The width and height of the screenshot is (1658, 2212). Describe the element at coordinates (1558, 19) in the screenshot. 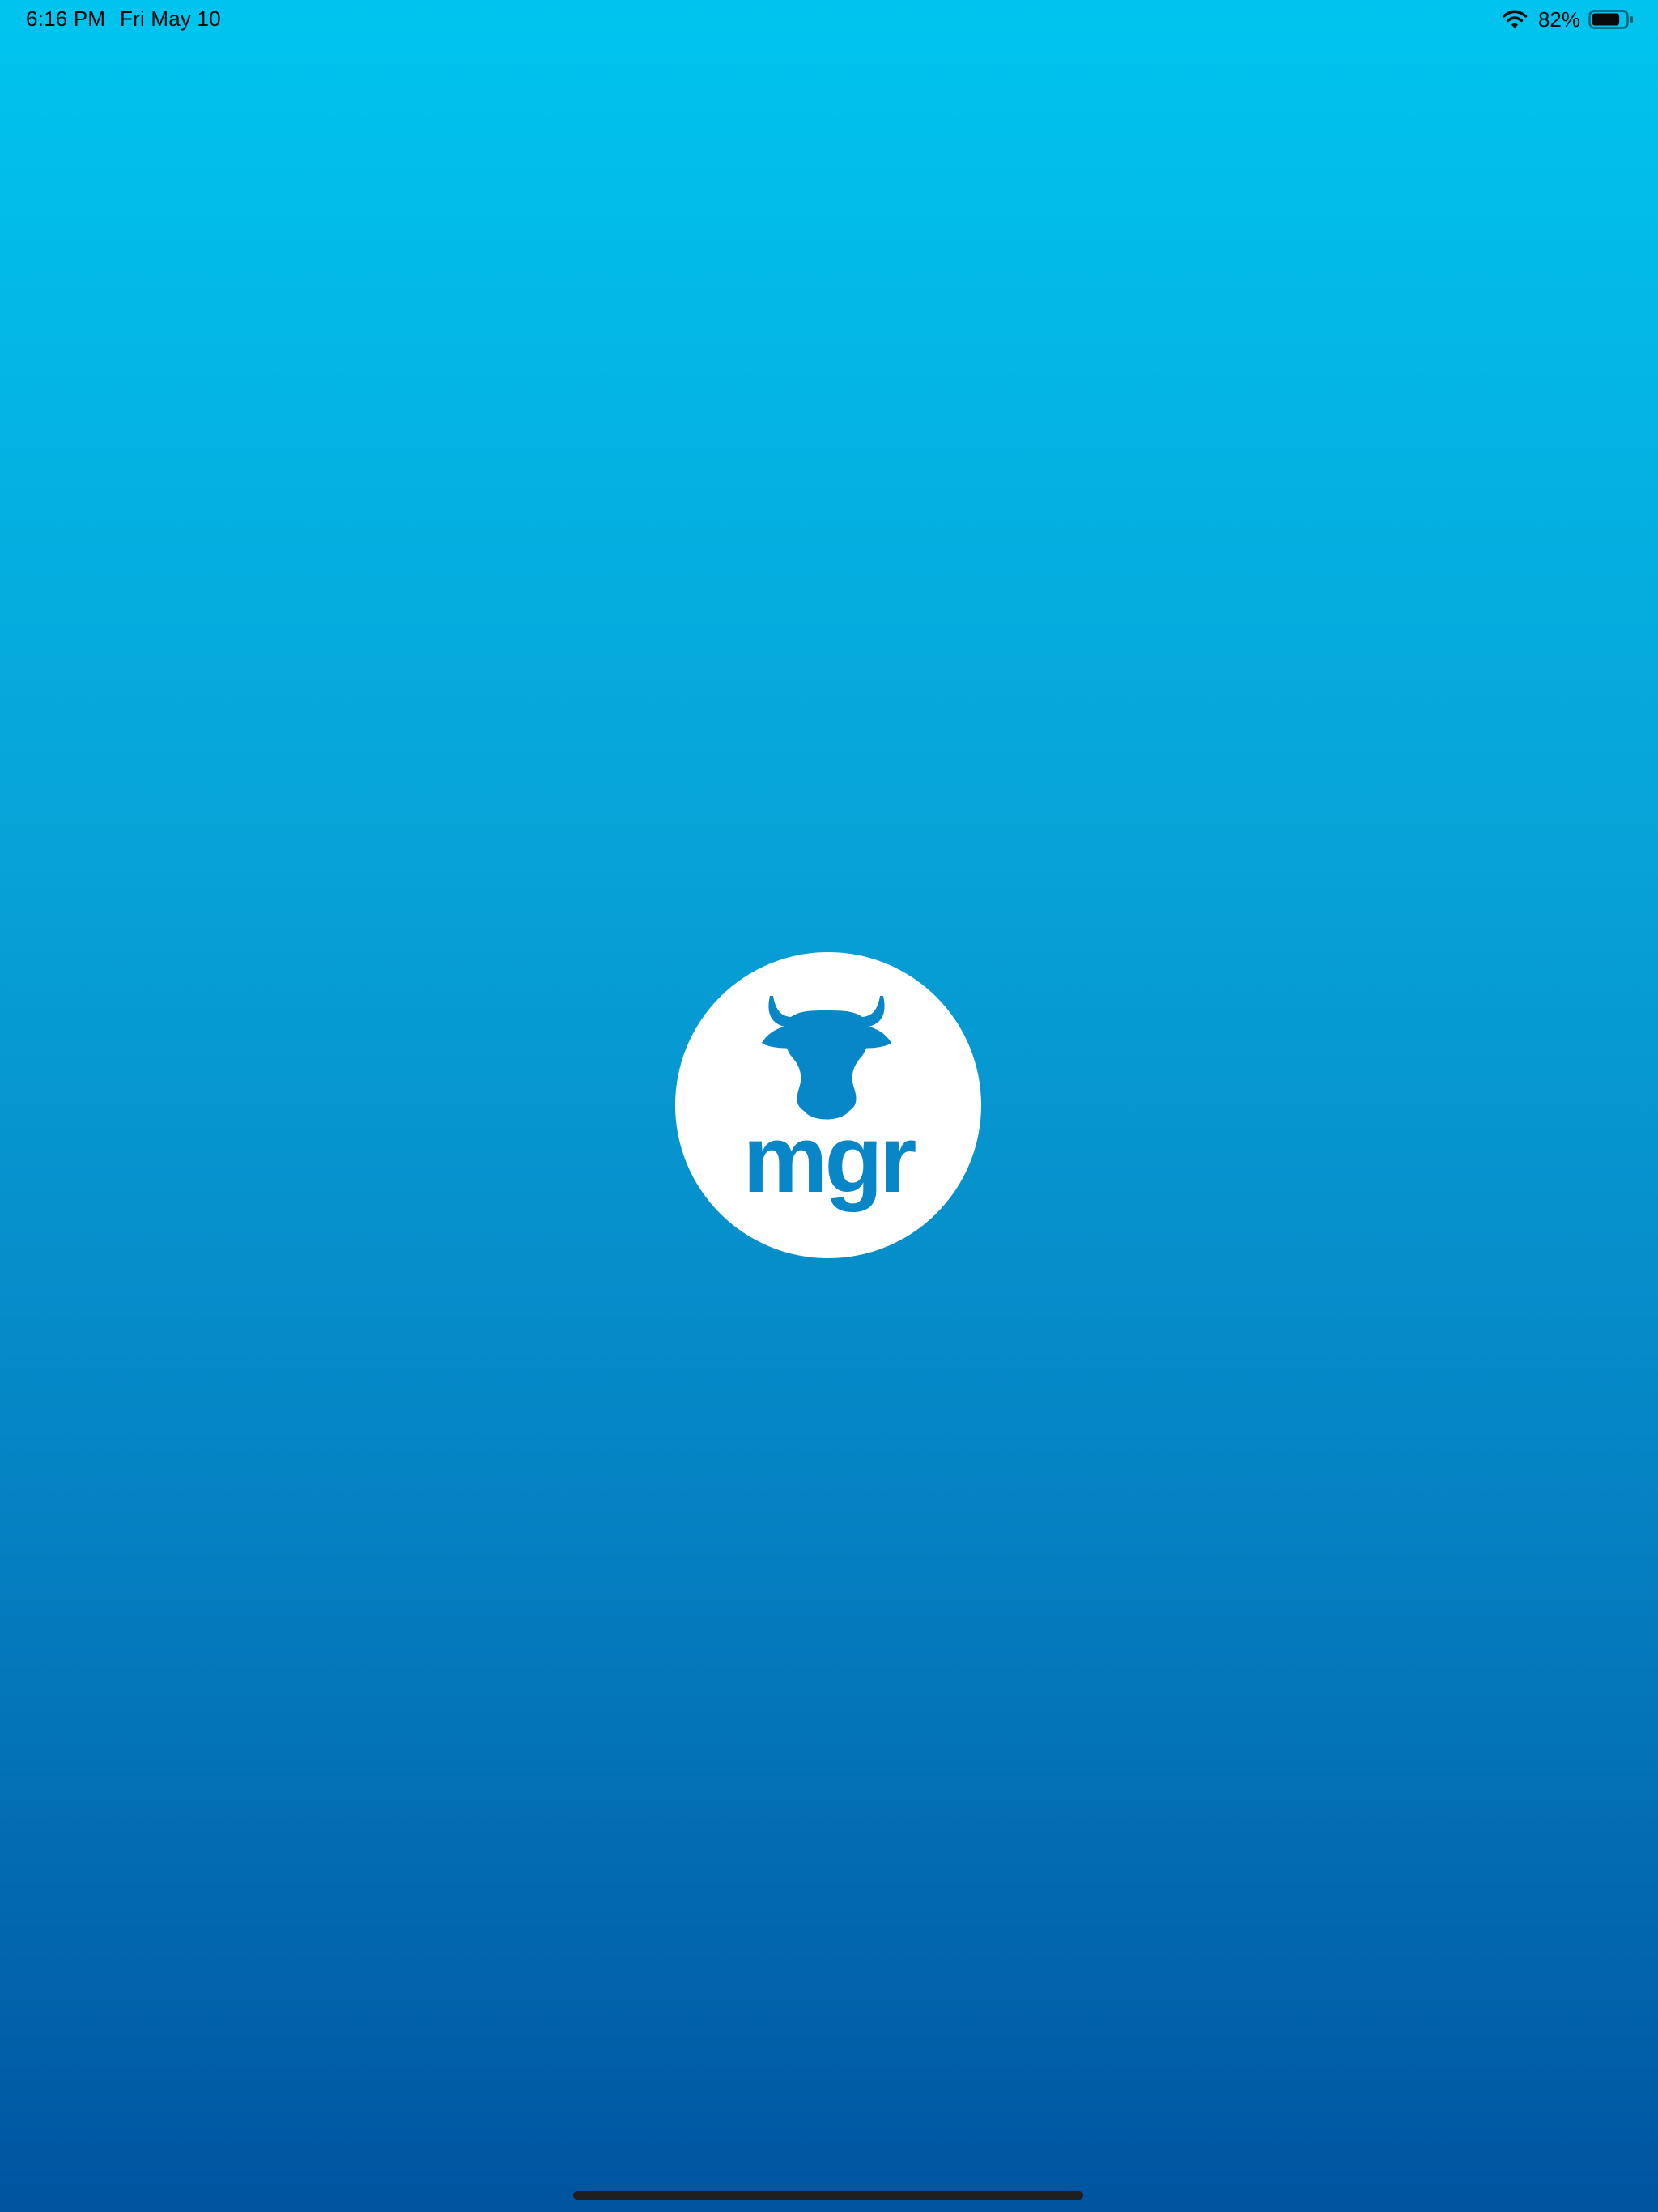

I see `battery-percent: 82%` at that location.